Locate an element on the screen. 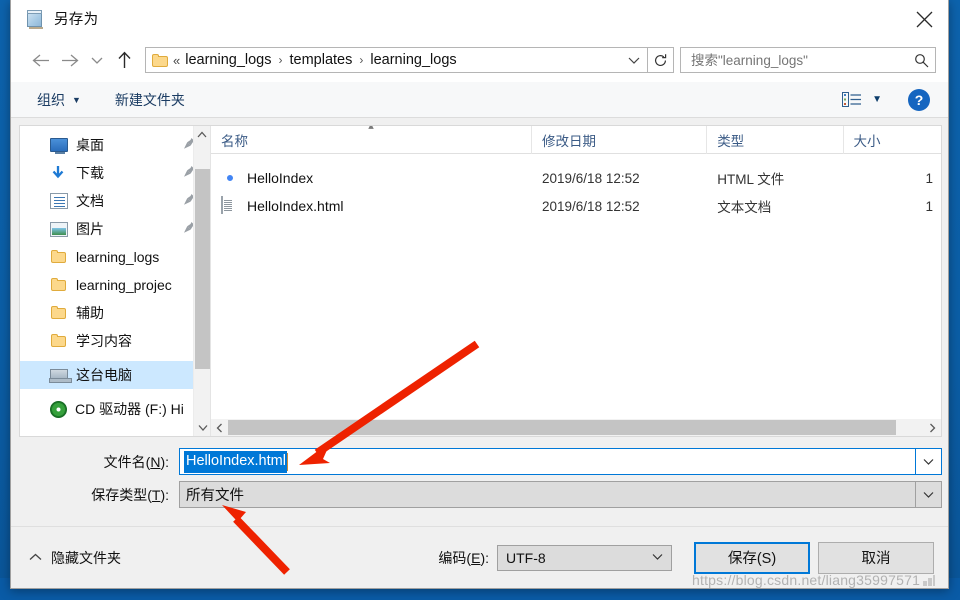  sidebar-item-learning-logs: learning_logs is located at coordinates (115, 257).